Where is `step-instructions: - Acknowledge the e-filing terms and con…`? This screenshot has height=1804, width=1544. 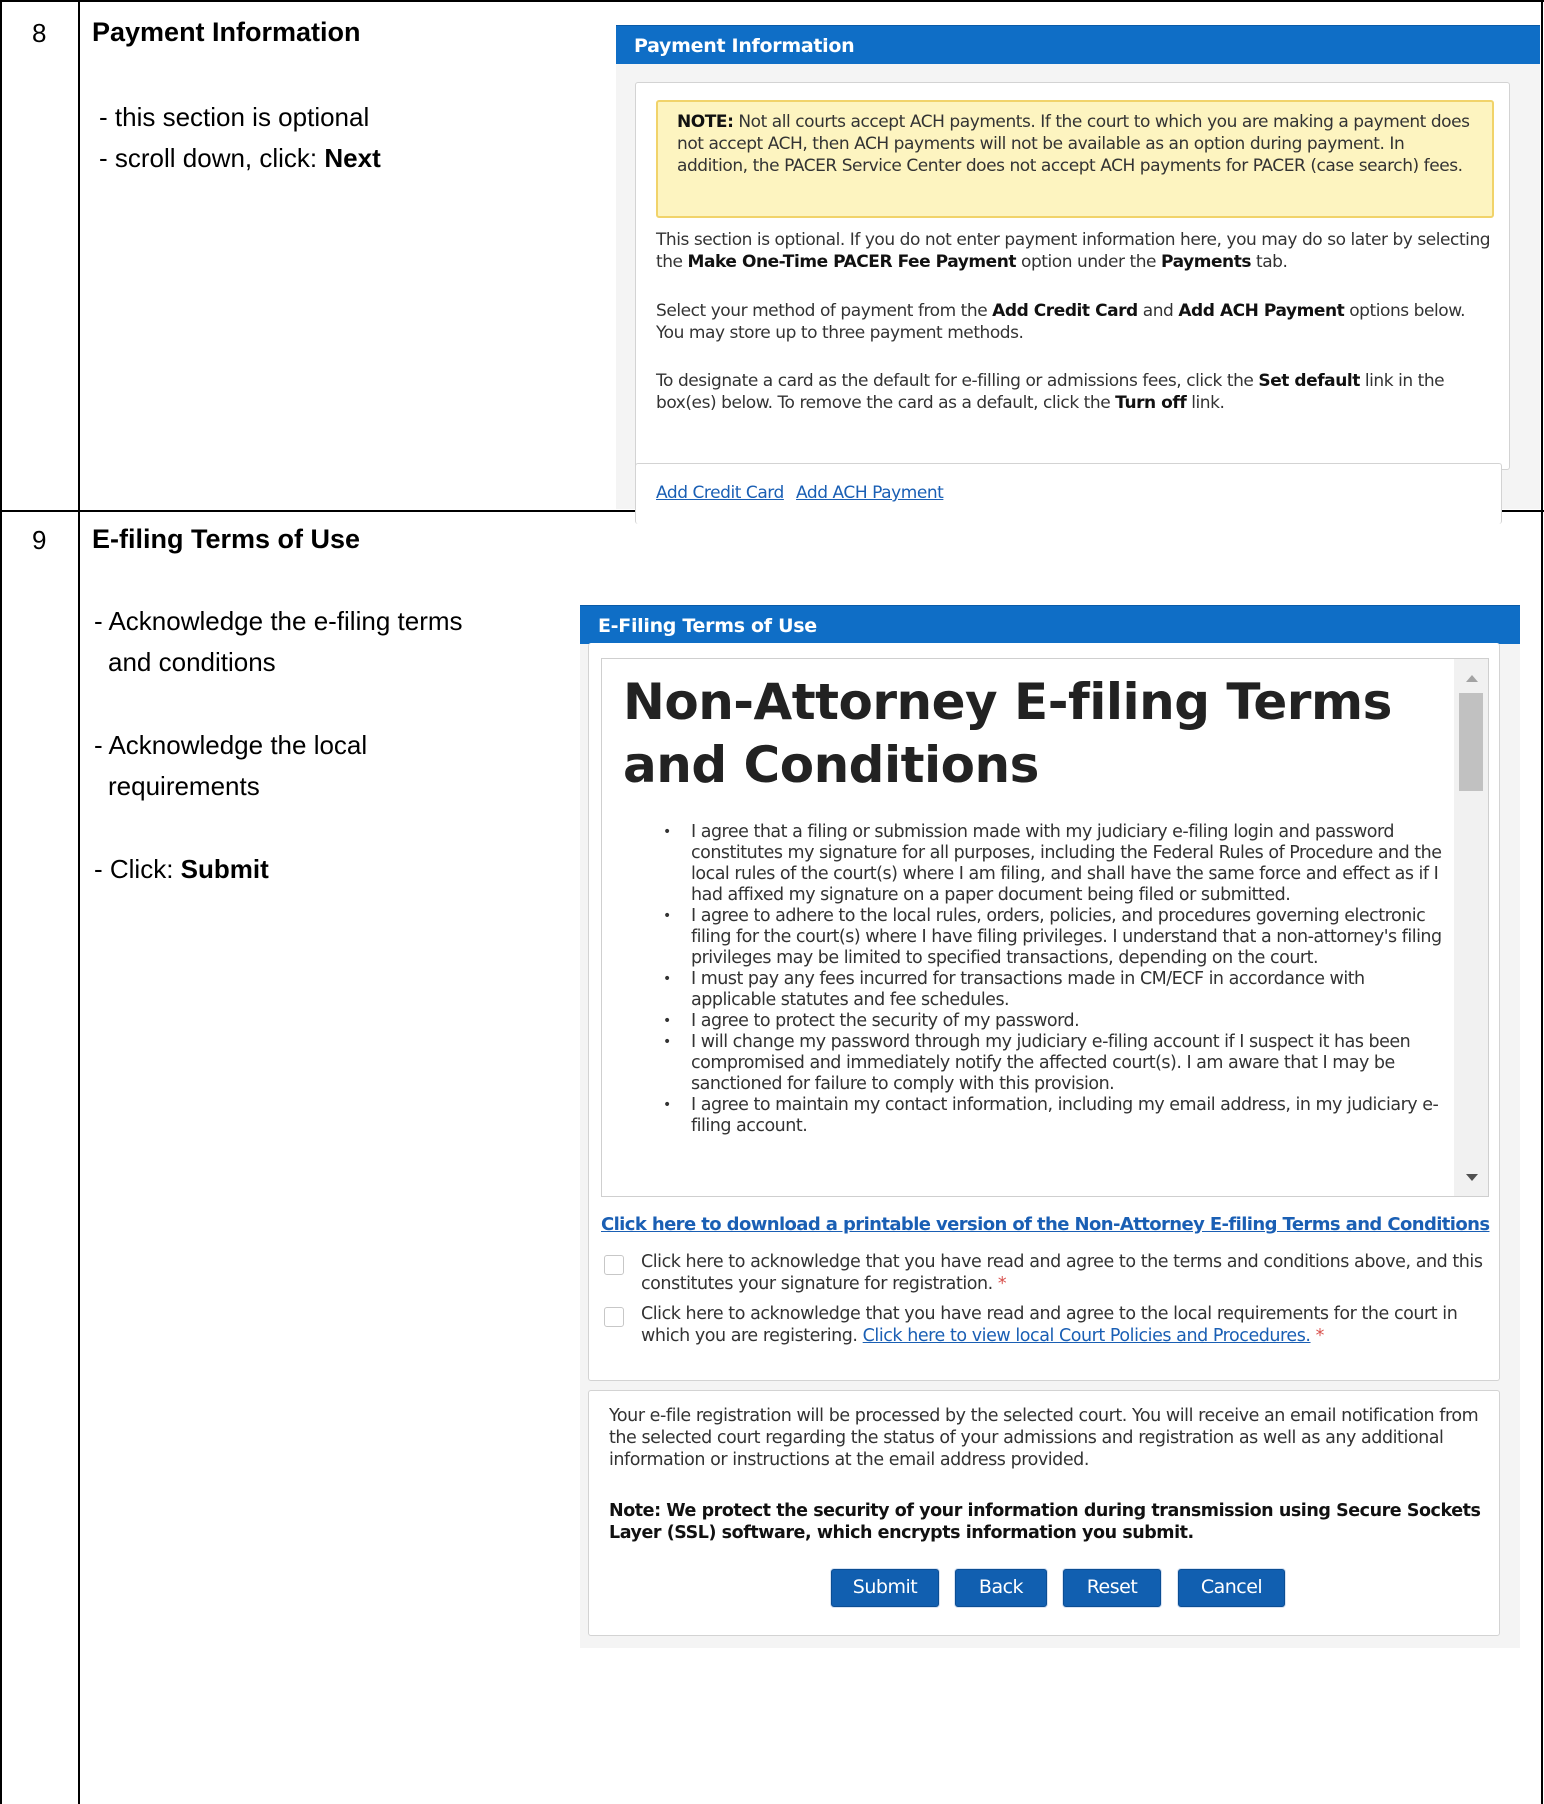
step-instructions: - Acknowledge the e-filing terms and con… is located at coordinates (278, 745).